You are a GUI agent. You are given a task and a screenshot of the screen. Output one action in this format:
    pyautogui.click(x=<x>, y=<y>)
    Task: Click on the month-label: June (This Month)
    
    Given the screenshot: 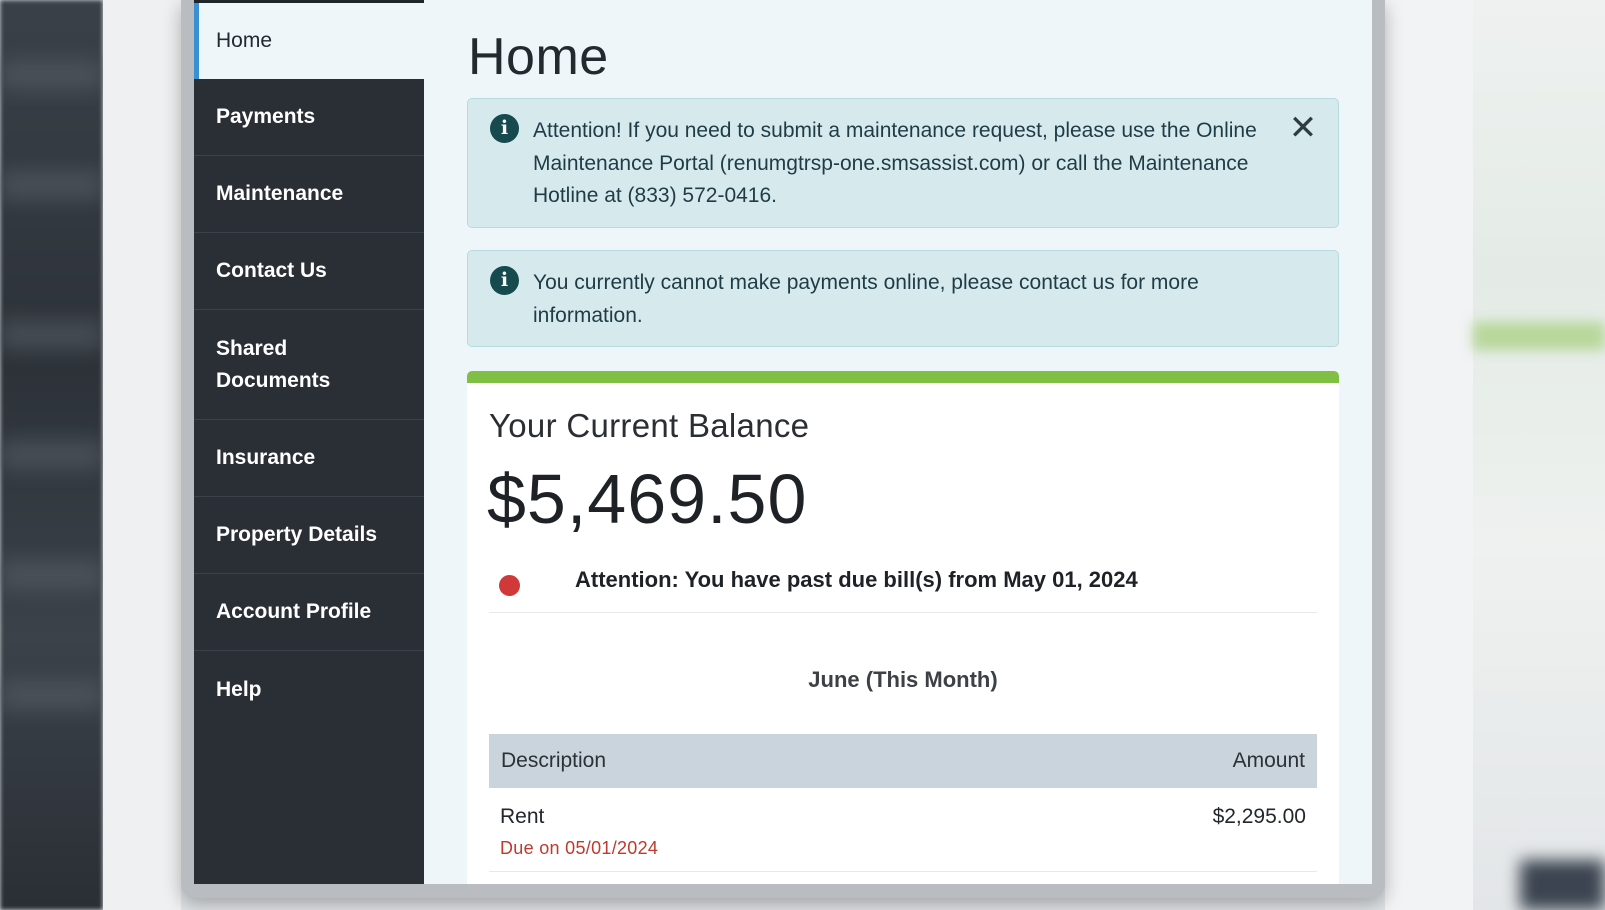 What is the action you would take?
    pyautogui.click(x=903, y=679)
    